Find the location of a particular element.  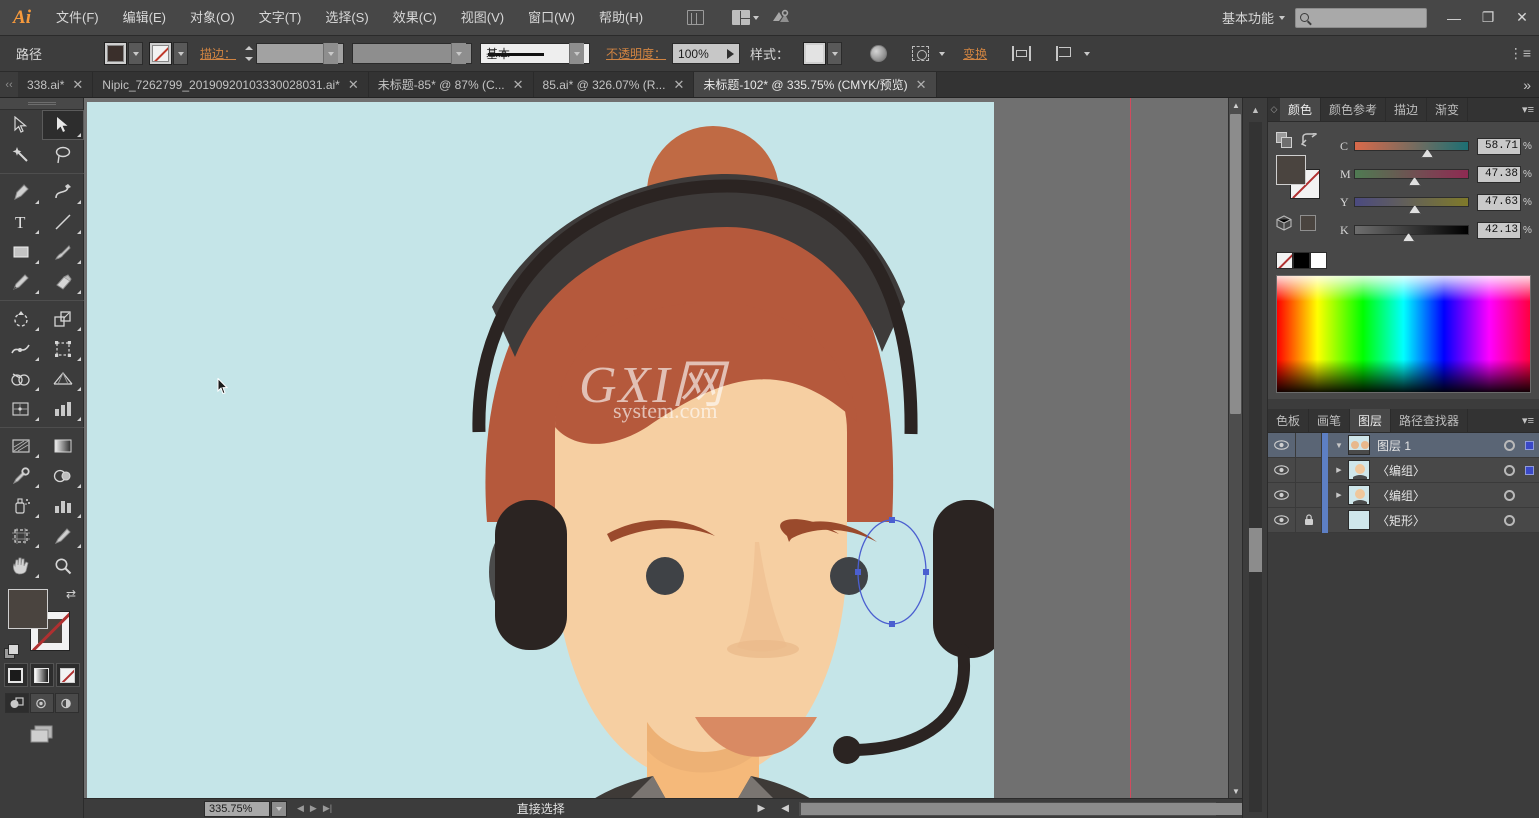

tab-overflow-icon: » is located at coordinates (1527, 84).